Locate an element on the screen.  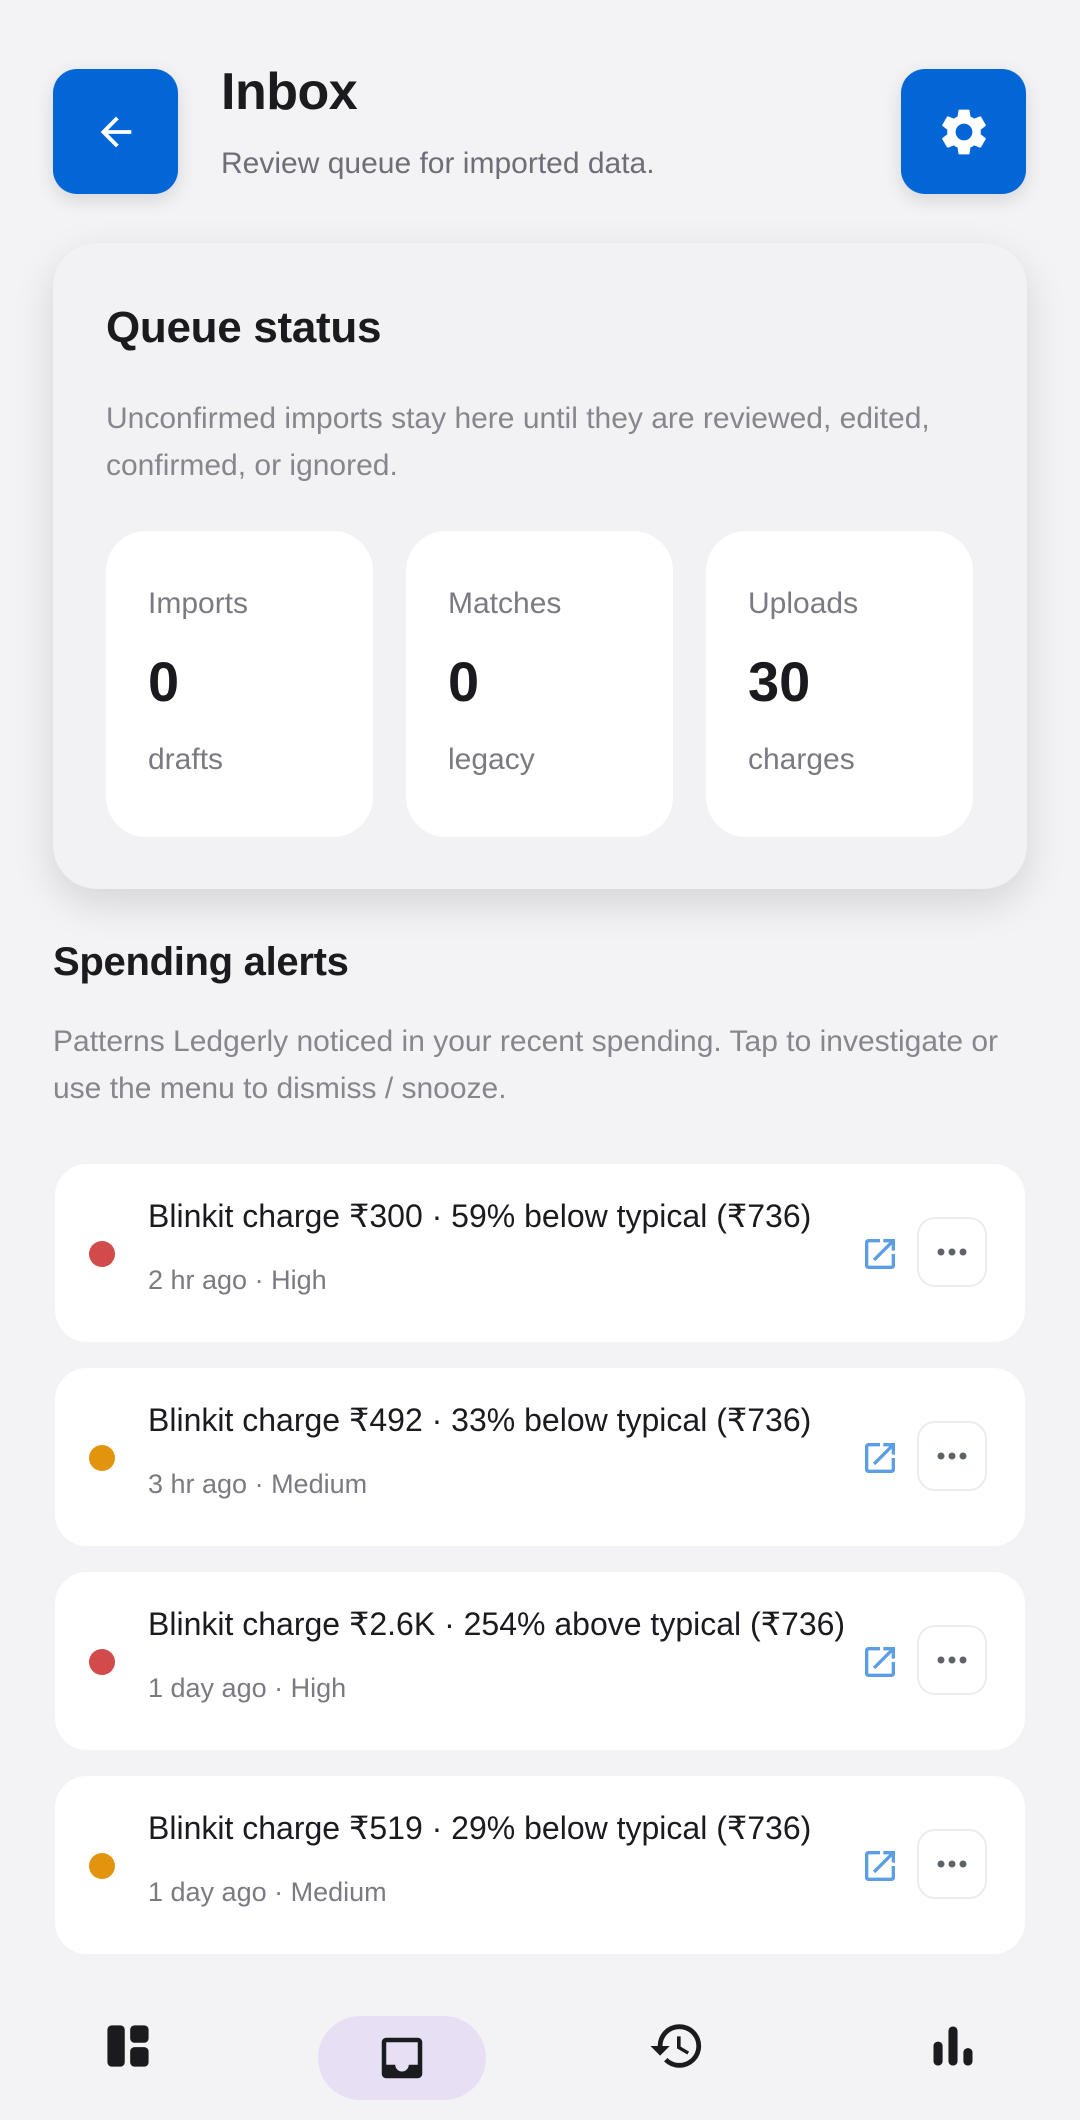
nav-history is located at coordinates (677, 2046).